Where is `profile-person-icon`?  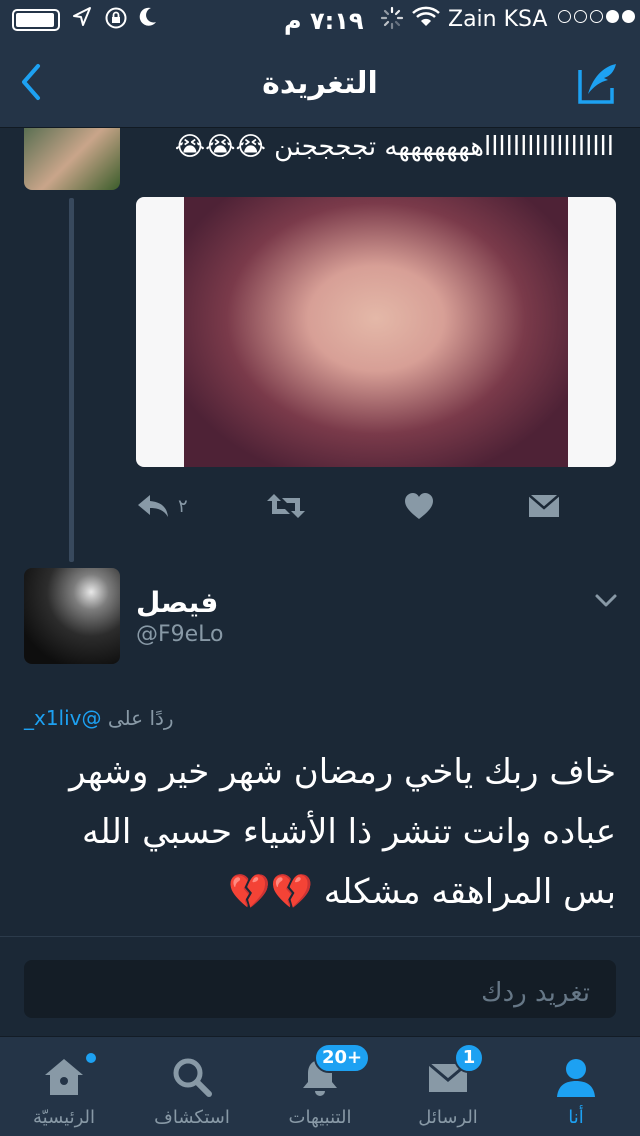
profile-person-icon is located at coordinates (576, 1078).